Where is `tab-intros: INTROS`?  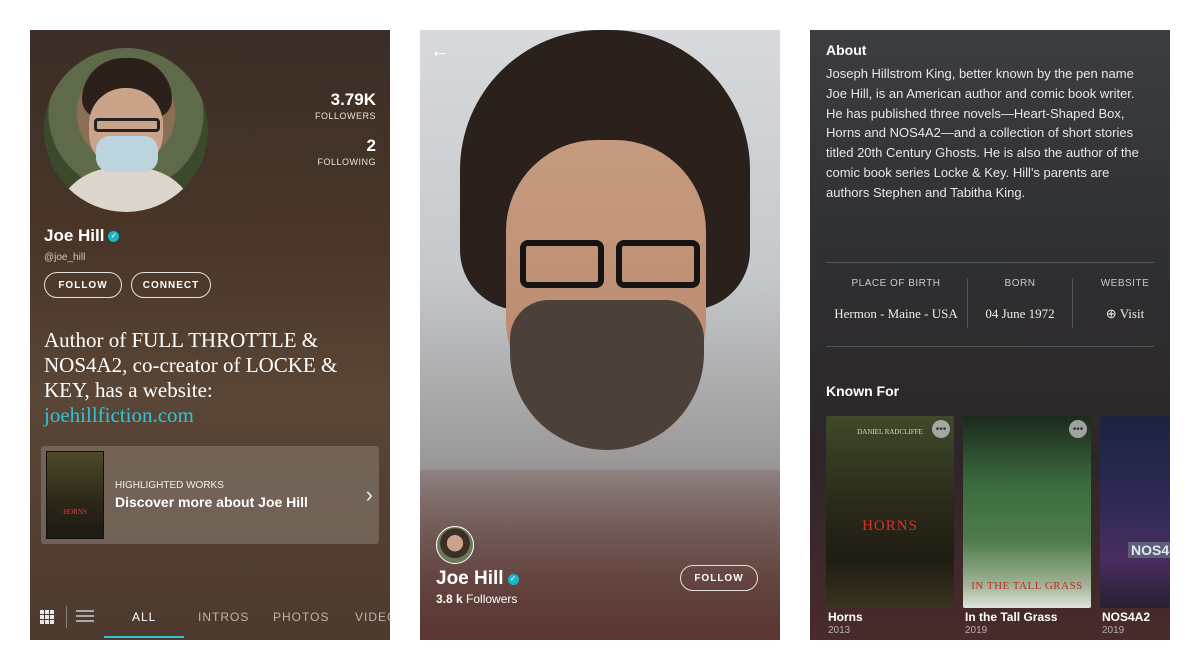
tab-intros: INTROS is located at coordinates (223, 617).